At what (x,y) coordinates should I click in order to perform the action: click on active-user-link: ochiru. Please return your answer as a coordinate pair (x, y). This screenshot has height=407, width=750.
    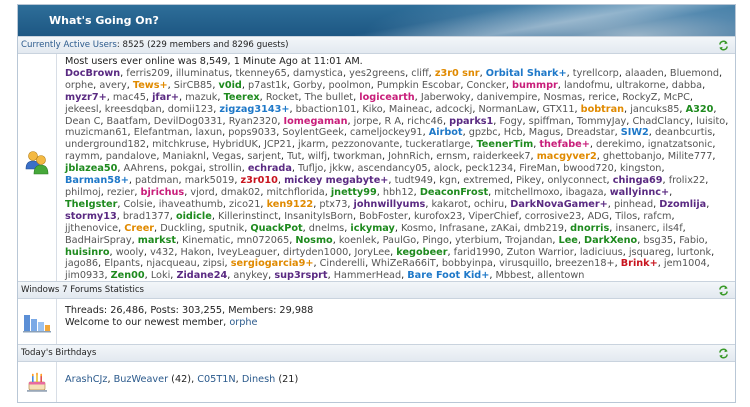
    Looking at the image, I should click on (489, 204).